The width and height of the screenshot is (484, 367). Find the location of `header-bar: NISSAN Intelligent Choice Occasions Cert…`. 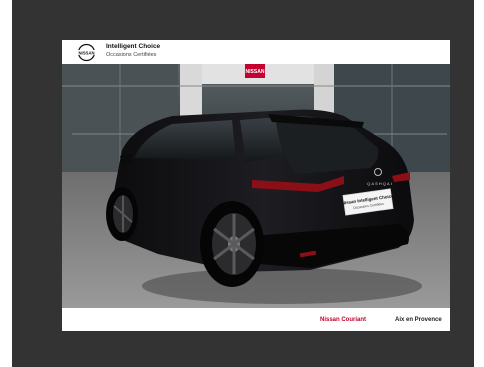

header-bar: NISSAN Intelligent Choice Occasions Cert… is located at coordinates (256, 52).